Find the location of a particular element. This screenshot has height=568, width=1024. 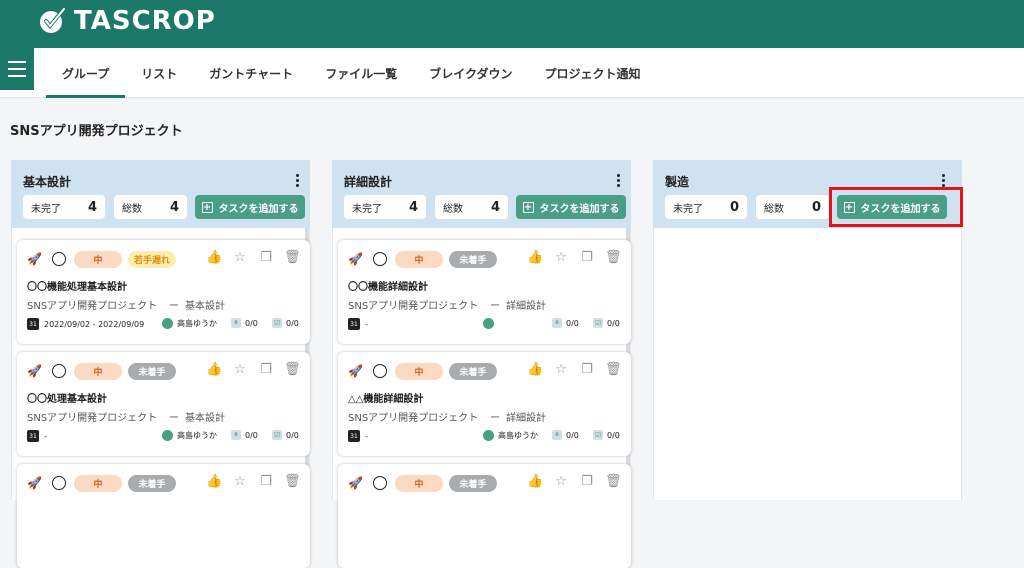

total-stat: 総数 4 is located at coordinates (150, 207).